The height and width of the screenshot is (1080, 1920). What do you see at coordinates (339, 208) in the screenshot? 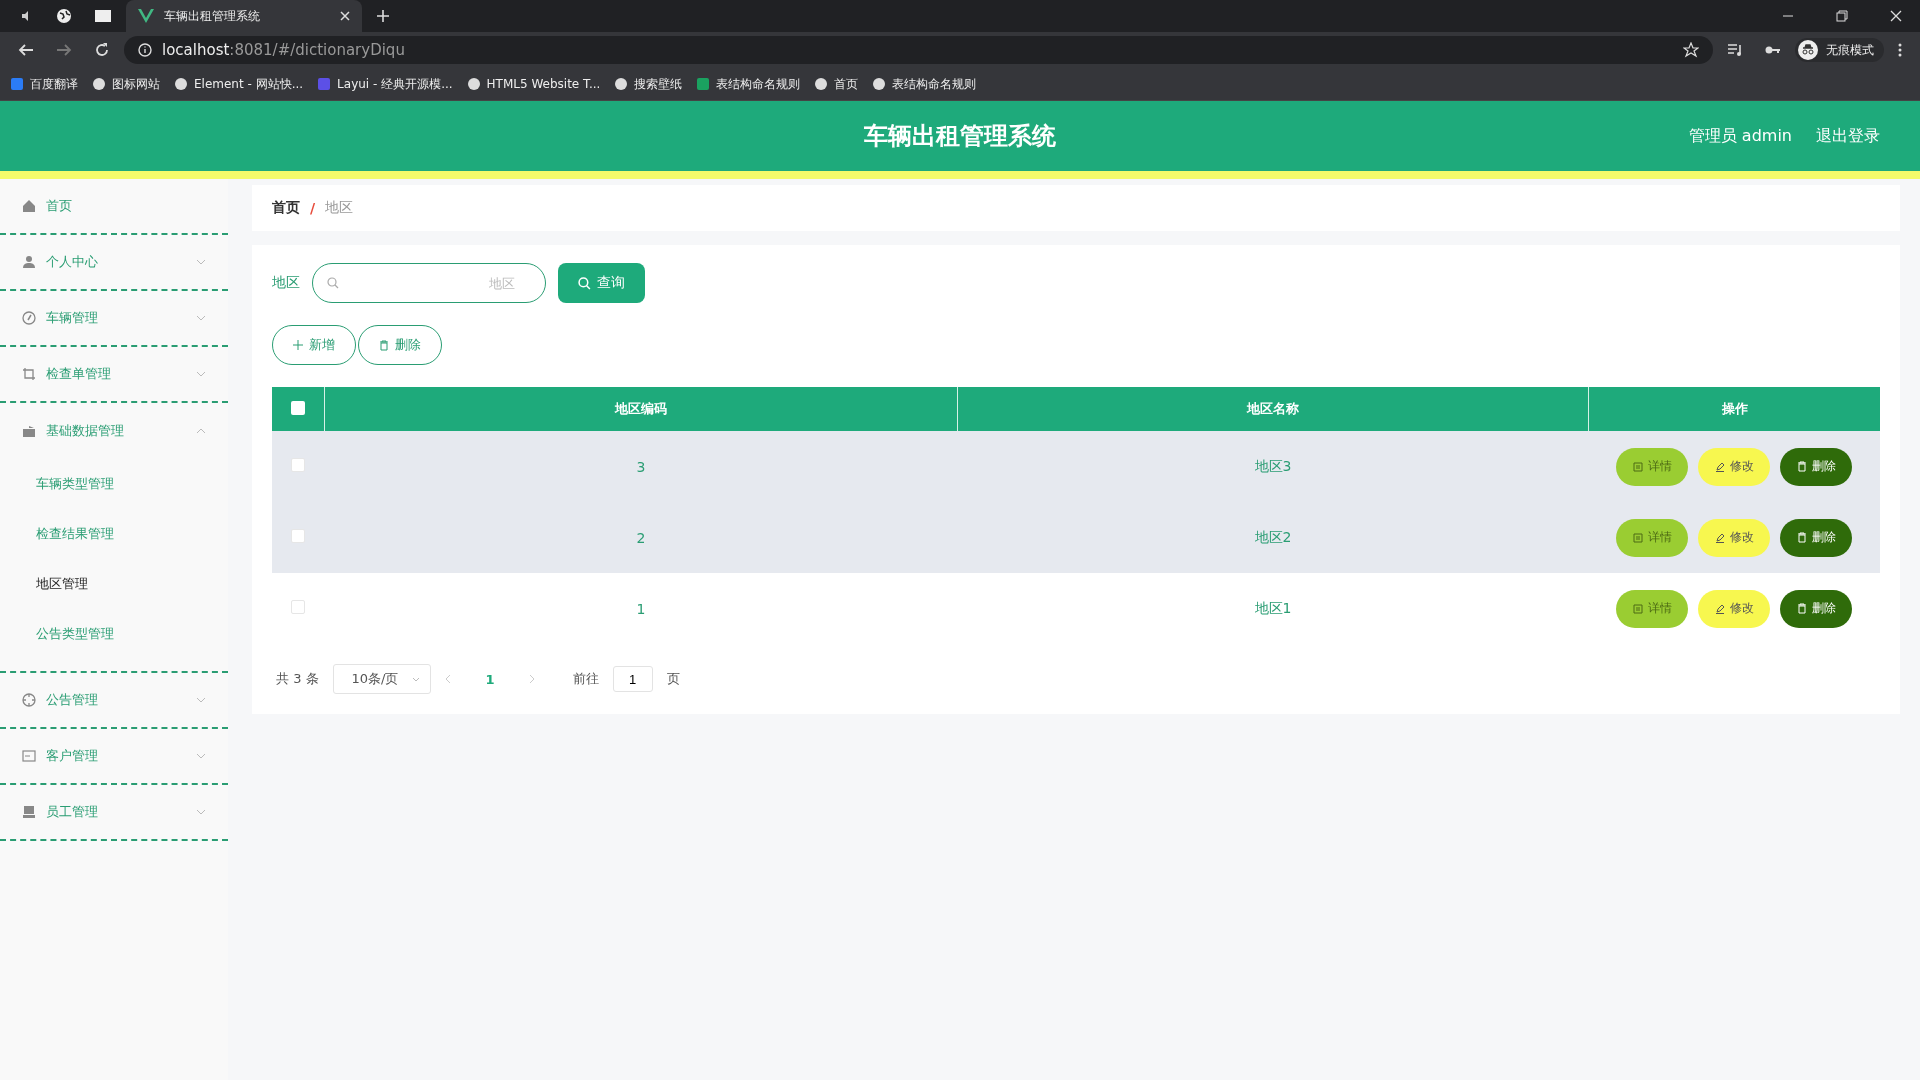
I see `breadcrumb-current: 地区` at bounding box center [339, 208].